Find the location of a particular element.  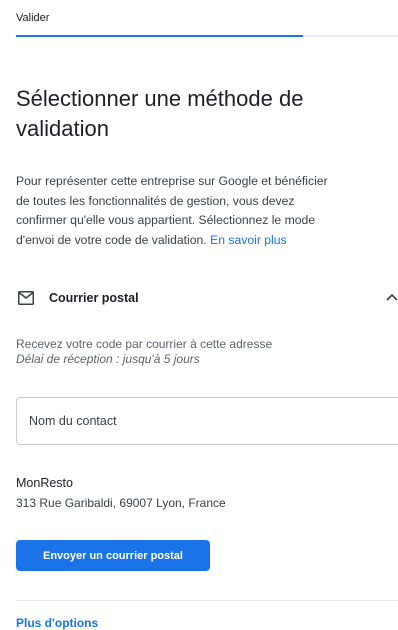

divider is located at coordinates (207, 600).